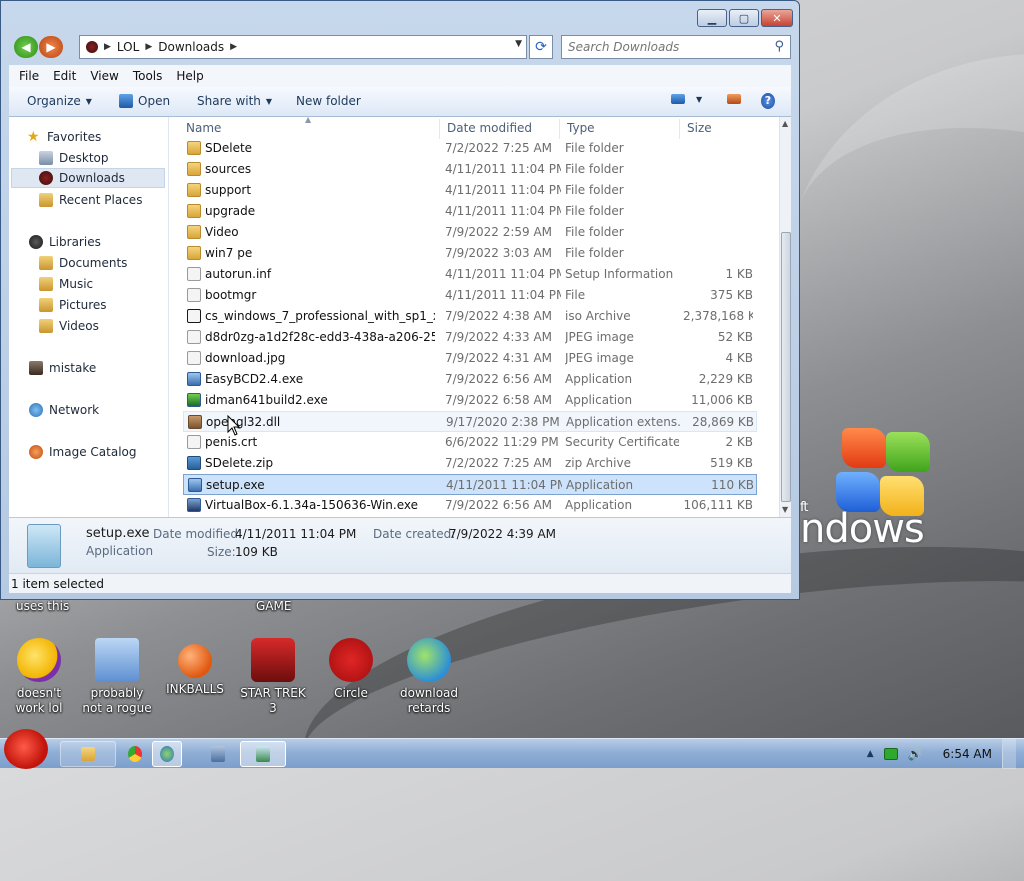 The width and height of the screenshot is (1024, 881). I want to click on share-with-button: Share with ▼, so click(234, 101).